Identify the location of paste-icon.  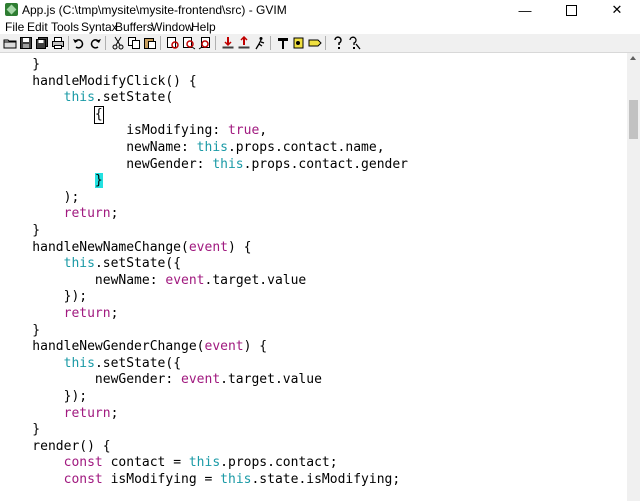
(150, 43).